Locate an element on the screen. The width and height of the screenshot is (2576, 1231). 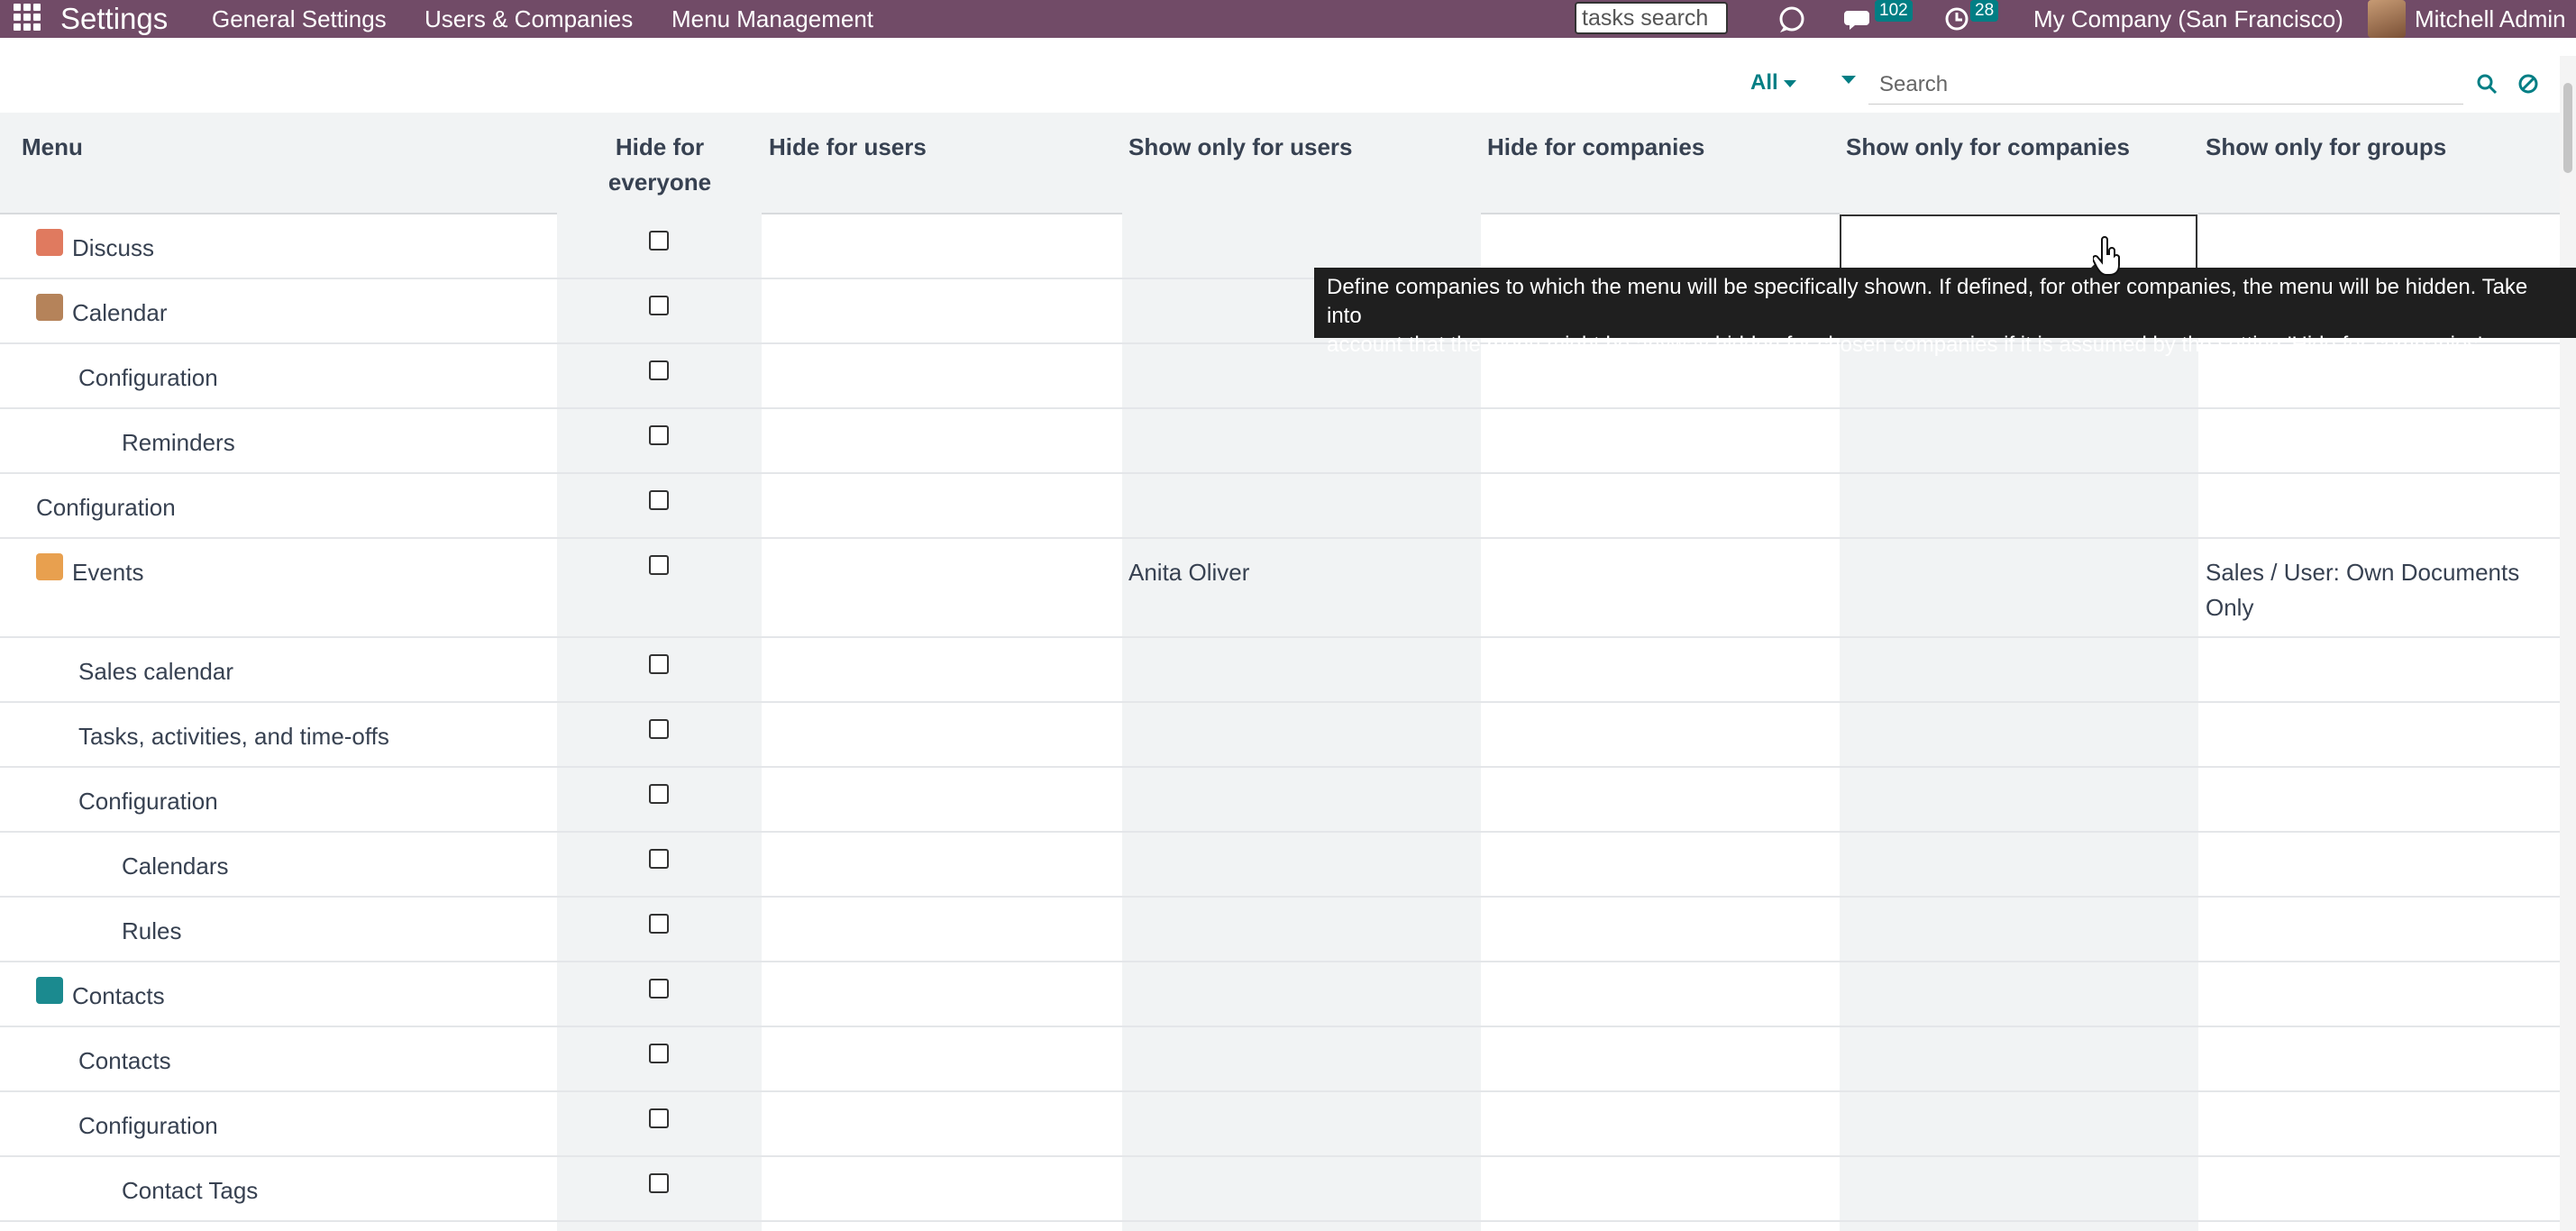
calendar-icon is located at coordinates (49, 307).